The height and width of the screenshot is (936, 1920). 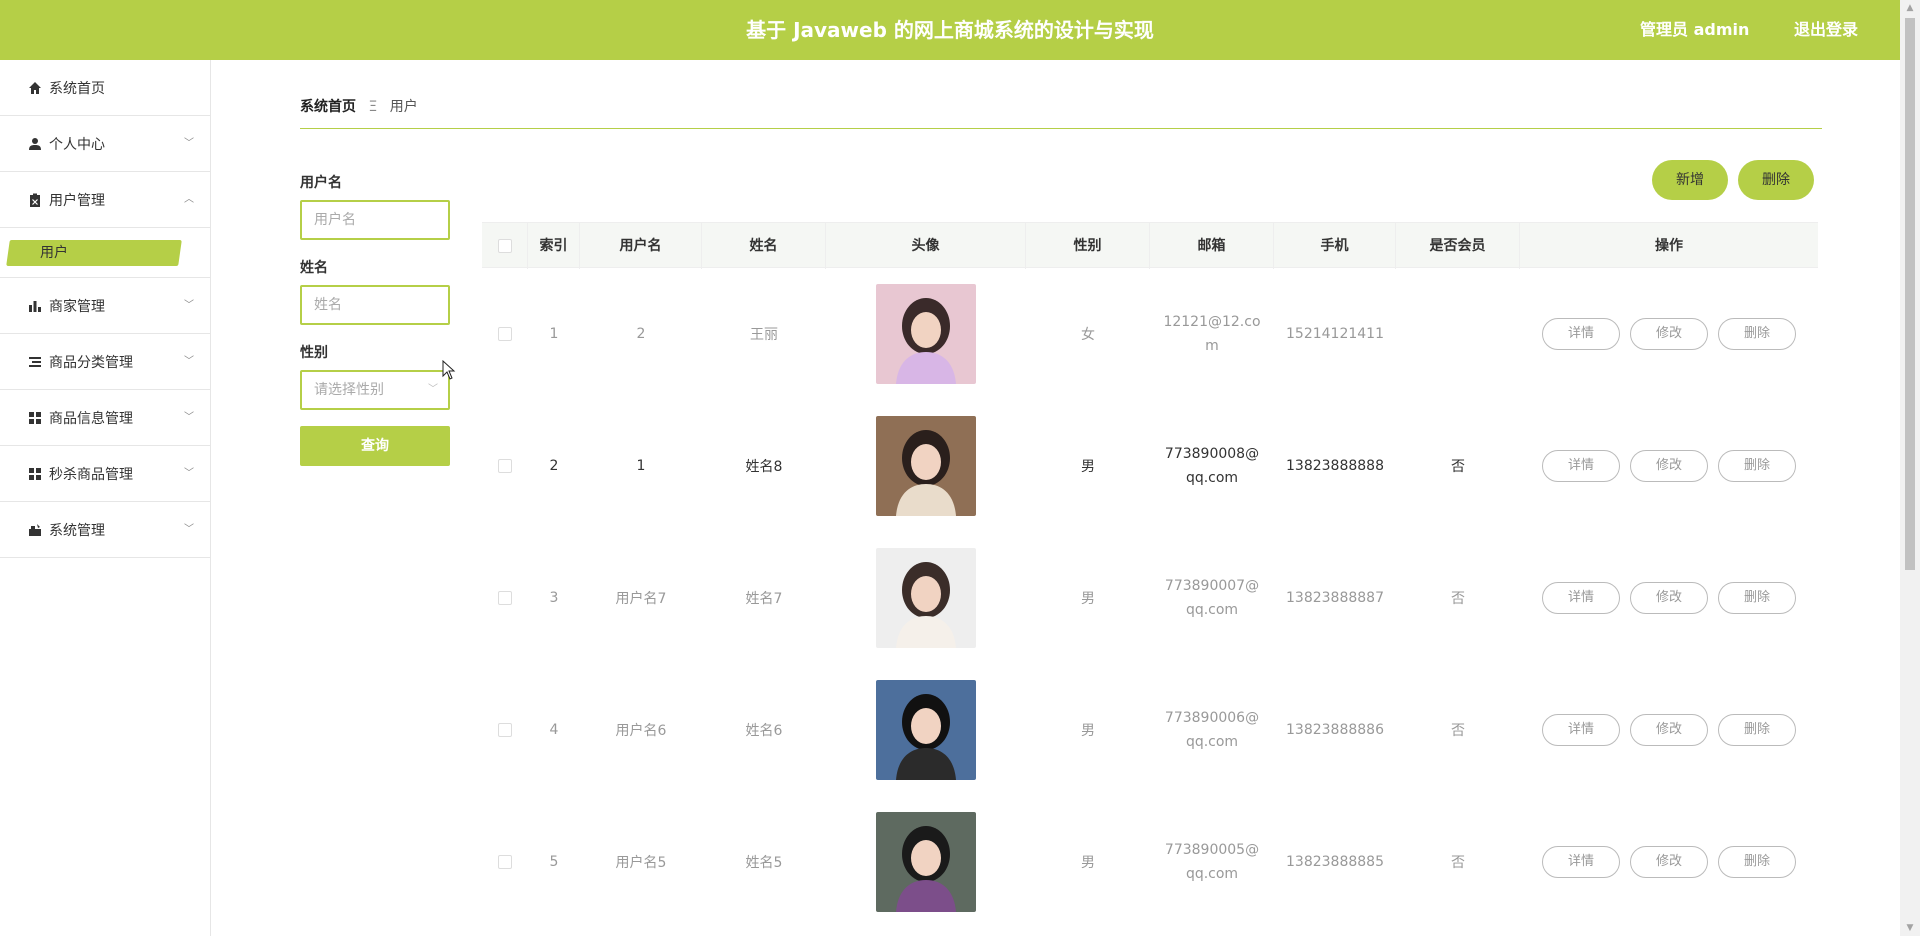 I want to click on cell-email-text: 12121@12.com, so click(x=1212, y=334).